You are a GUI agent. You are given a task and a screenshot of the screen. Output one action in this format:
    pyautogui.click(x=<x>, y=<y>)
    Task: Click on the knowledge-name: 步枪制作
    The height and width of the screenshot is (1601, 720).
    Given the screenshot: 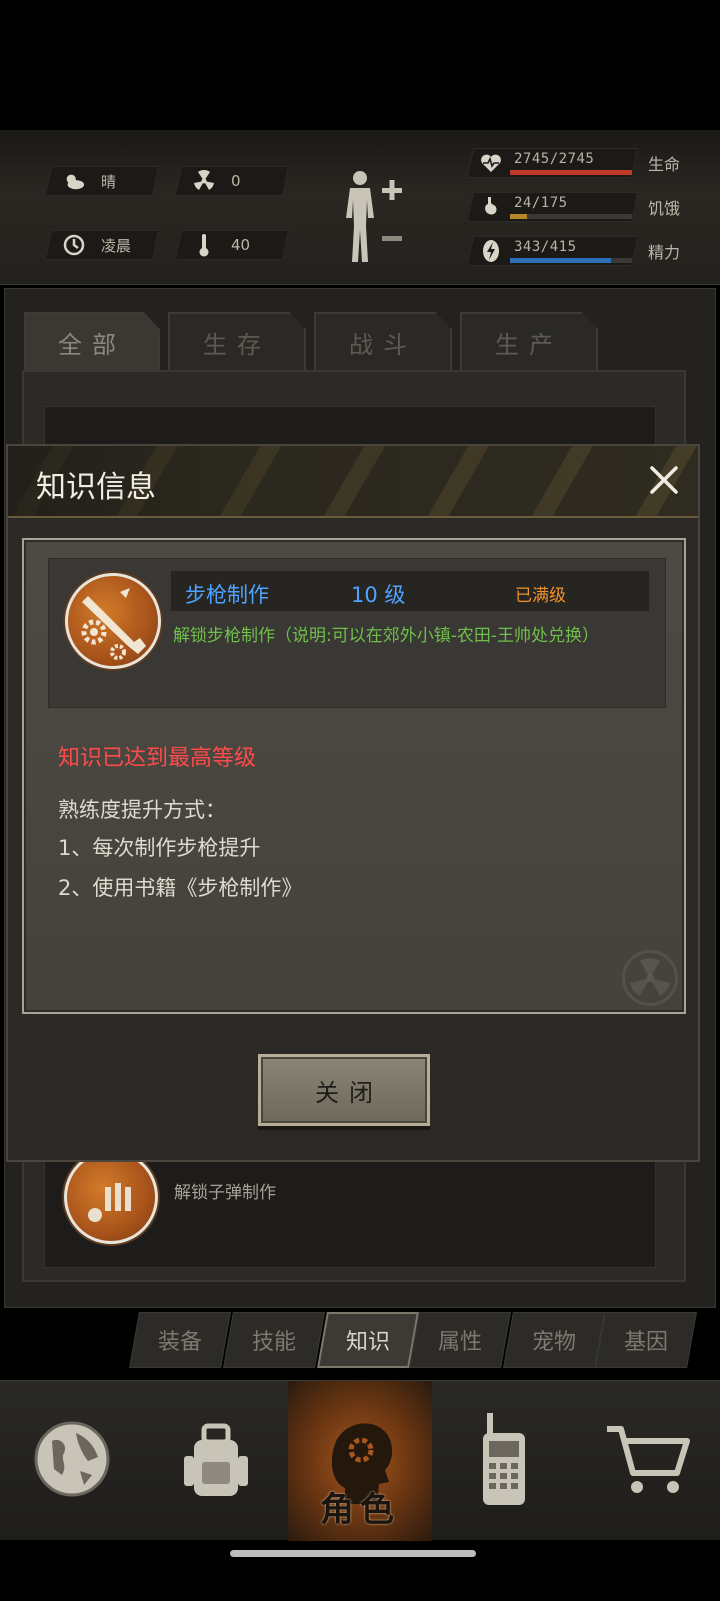 What is the action you would take?
    pyautogui.click(x=227, y=595)
    